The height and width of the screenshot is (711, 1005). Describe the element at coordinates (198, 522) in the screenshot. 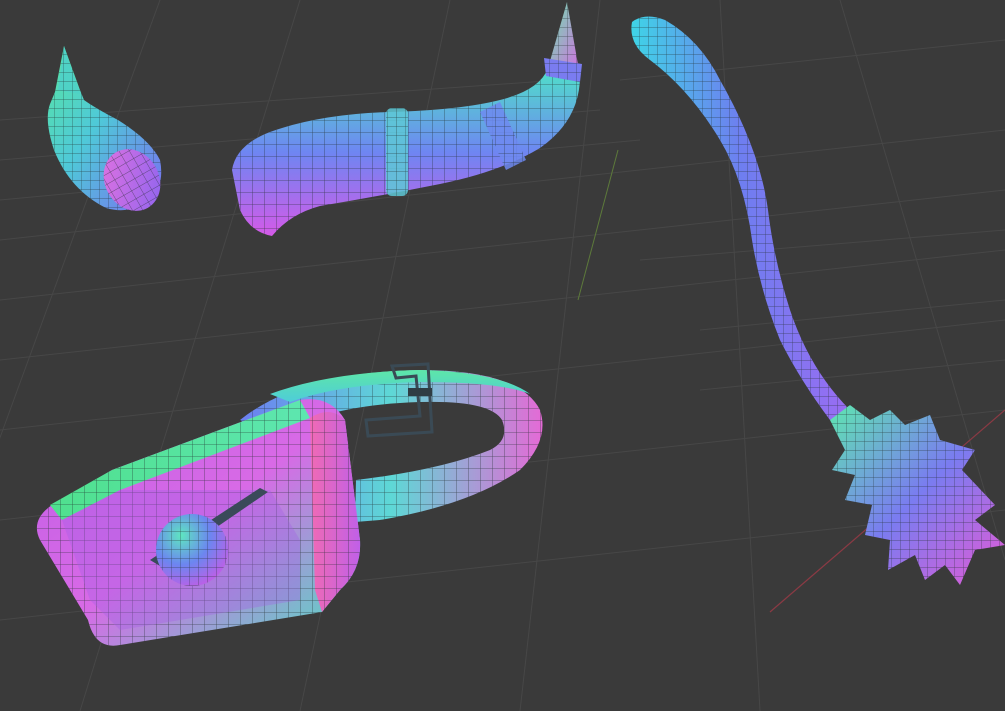

I see `bell-box-mesh` at that location.